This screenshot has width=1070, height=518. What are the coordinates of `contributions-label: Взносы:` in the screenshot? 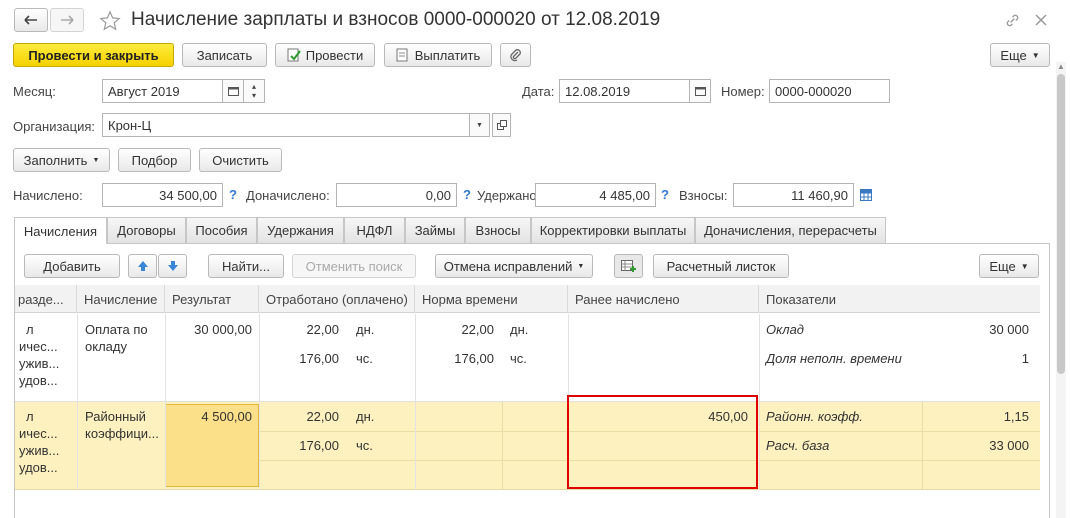 It's located at (703, 195).